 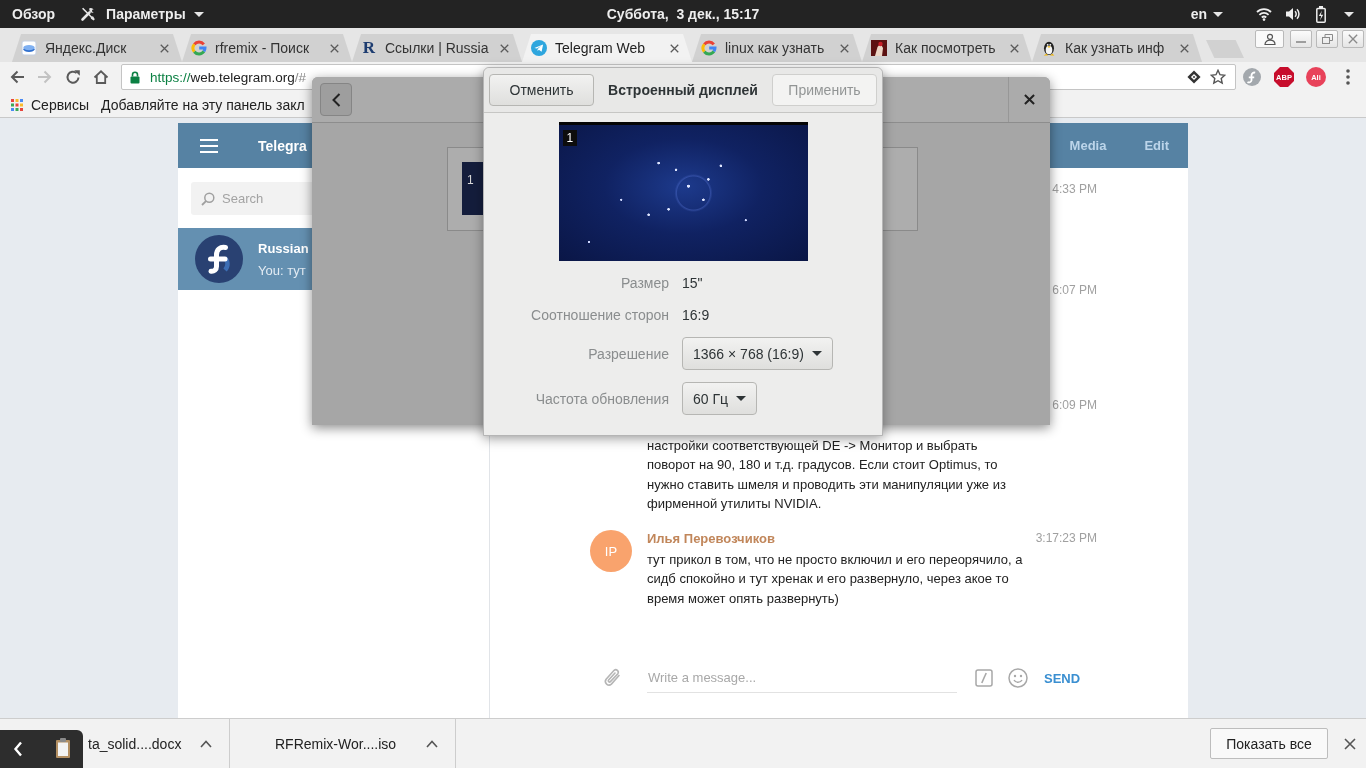 I want to click on menu-icon, so click(x=1348, y=77).